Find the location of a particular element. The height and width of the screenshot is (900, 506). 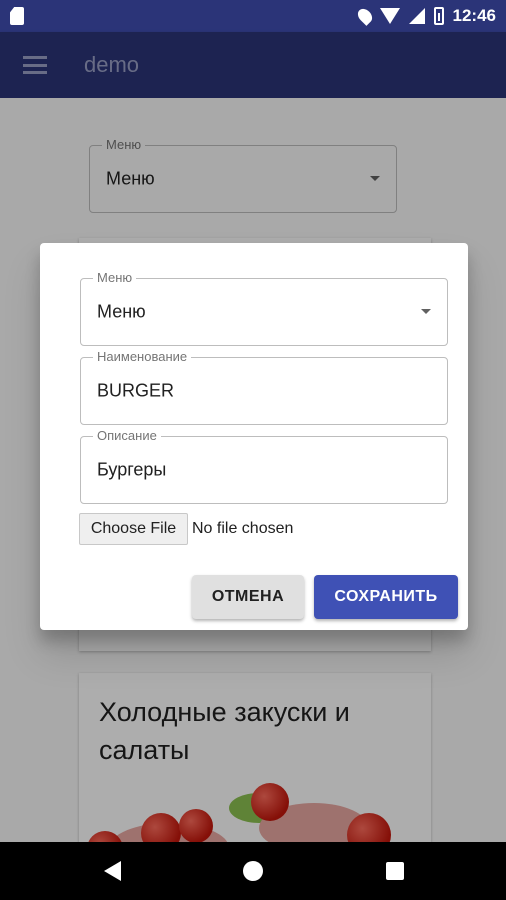

cancel-button: ОТМЕНА is located at coordinates (248, 597).